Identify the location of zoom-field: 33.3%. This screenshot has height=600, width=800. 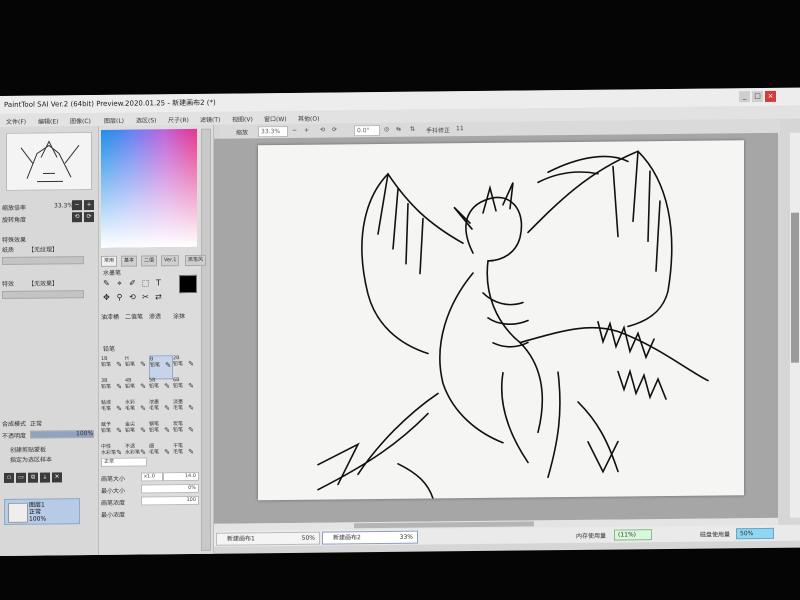
(273, 131).